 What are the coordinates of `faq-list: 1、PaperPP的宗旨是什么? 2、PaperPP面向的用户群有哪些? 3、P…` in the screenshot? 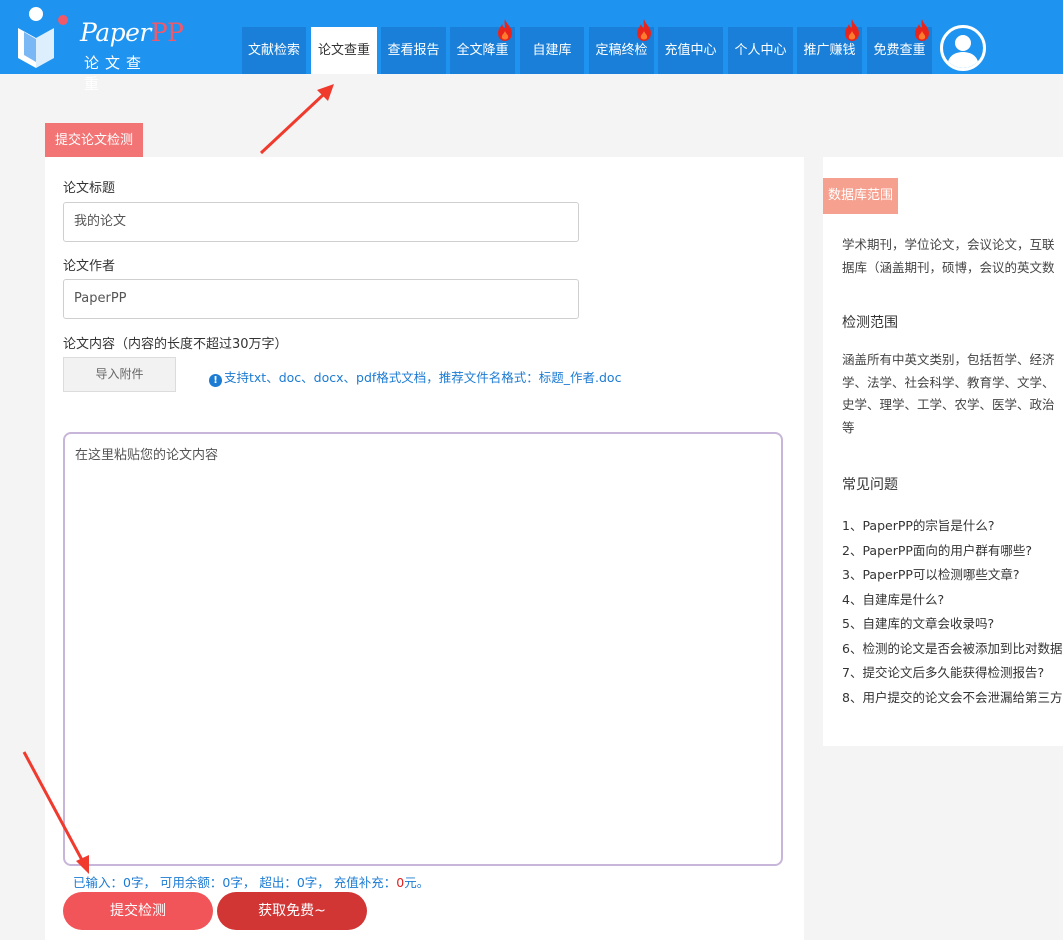 It's located at (952, 612).